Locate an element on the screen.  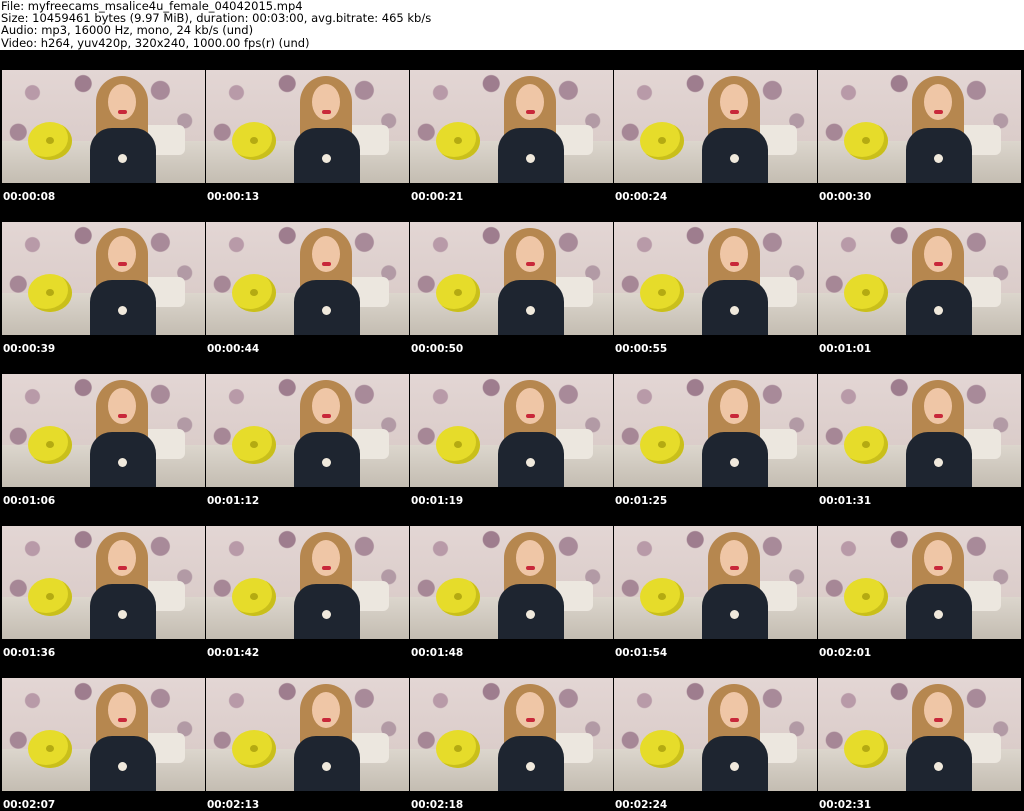
thumbnail-cell: 00:00:21 is located at coordinates (511, 126).